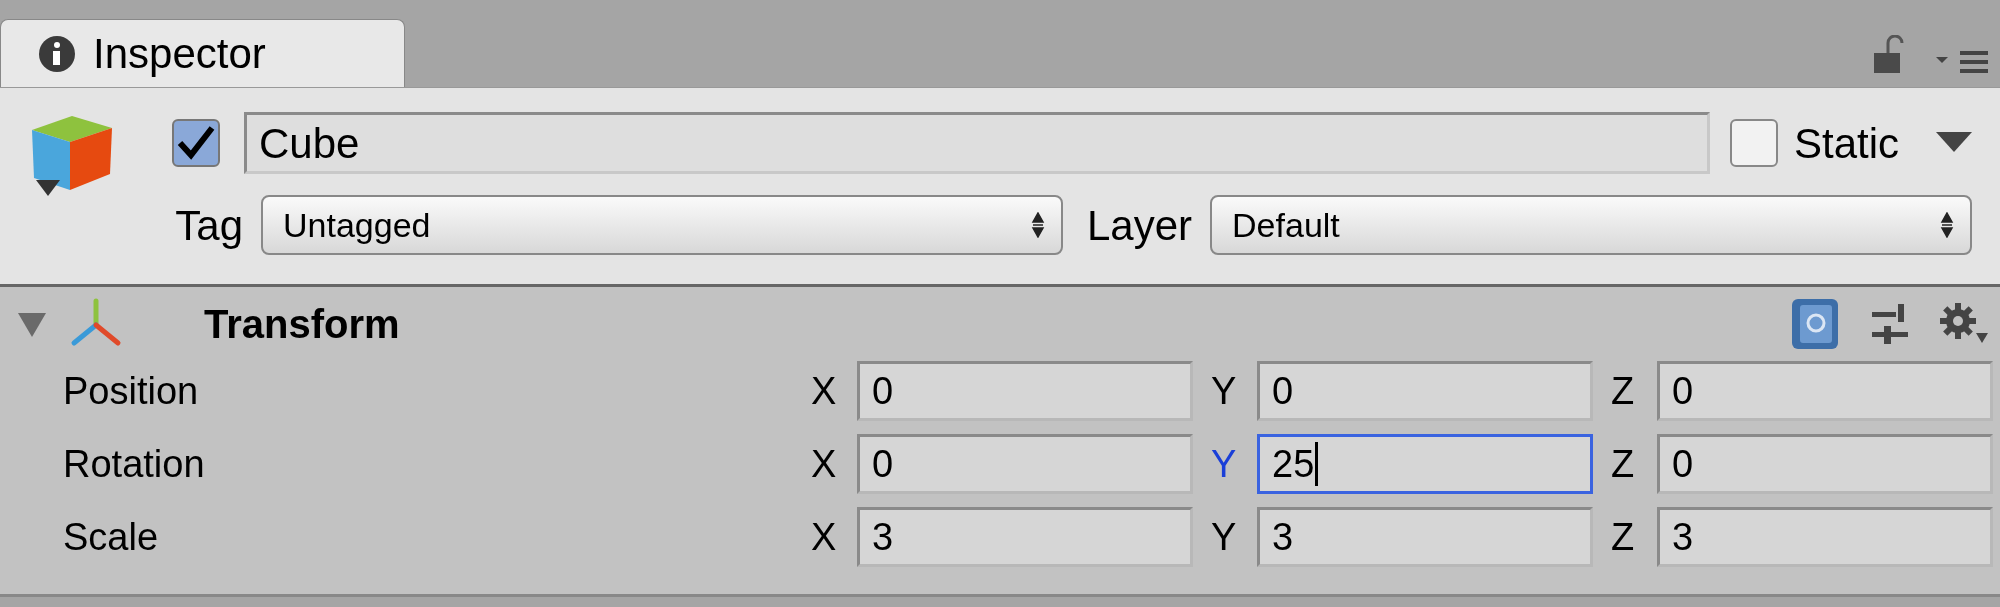 This screenshot has height=607, width=2000. What do you see at coordinates (1425, 464) in the screenshot?
I see `number-field: 25` at bounding box center [1425, 464].